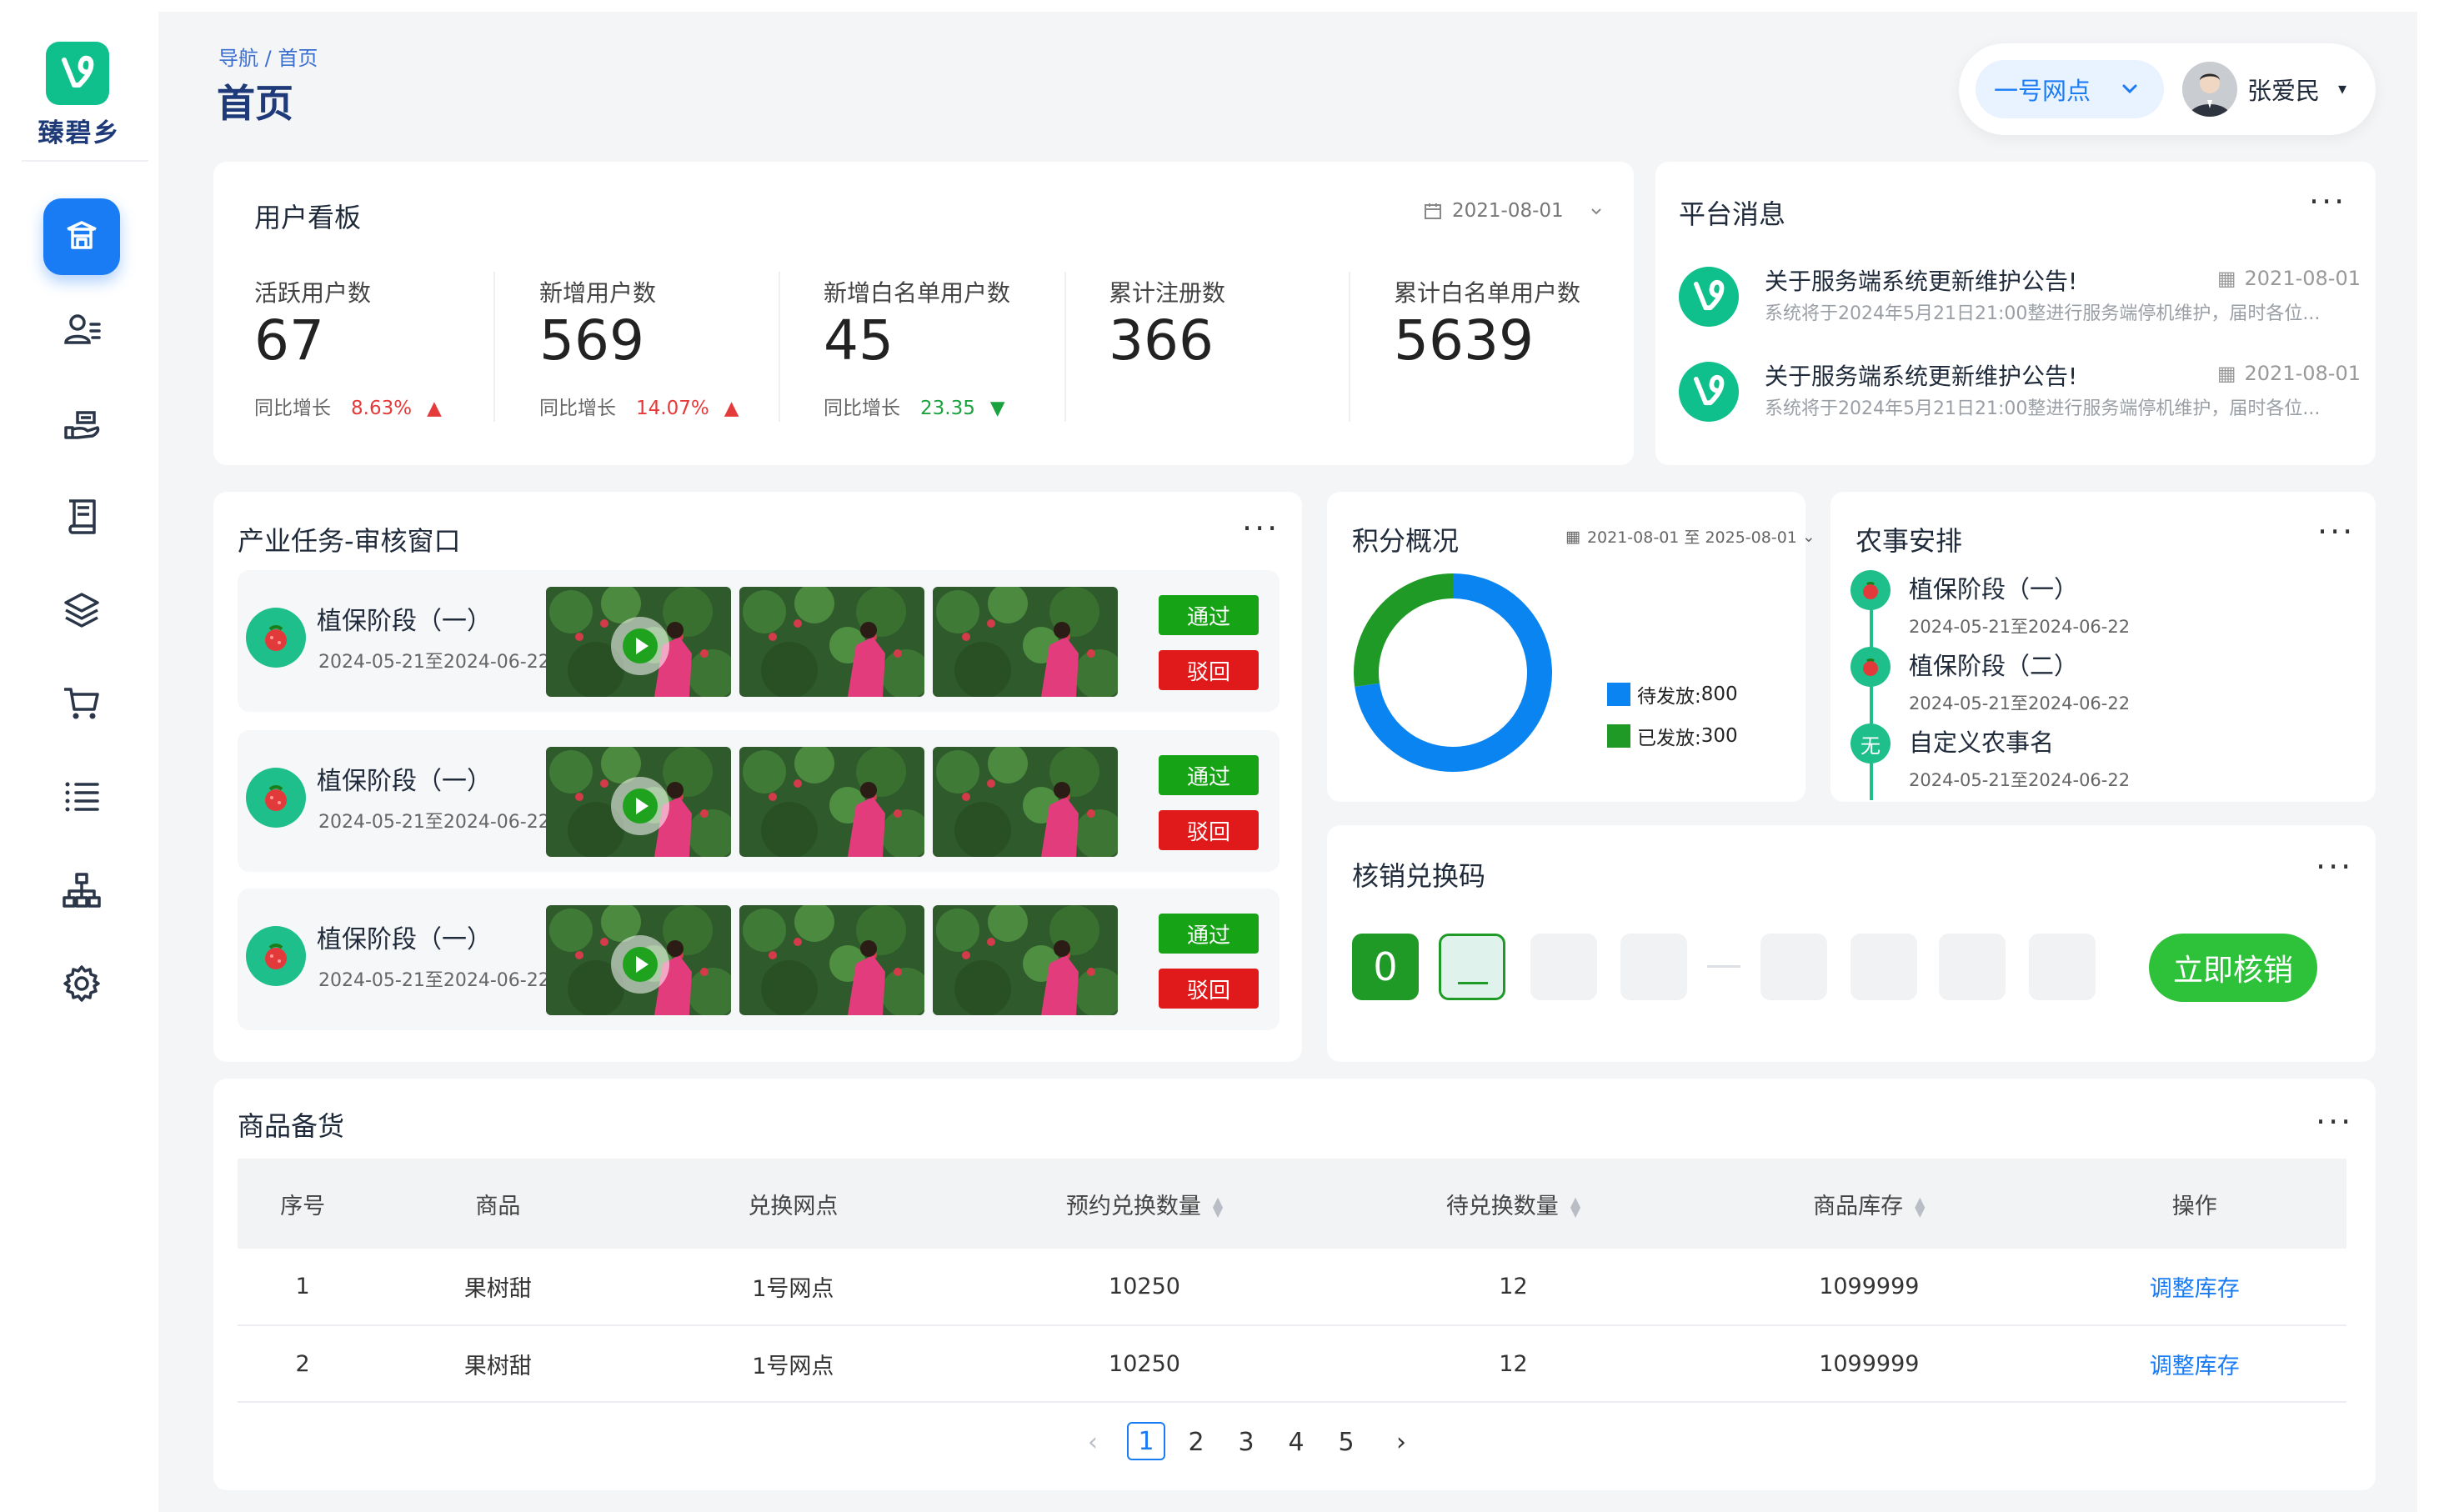 The width and height of the screenshot is (2459, 1512). What do you see at coordinates (2019, 681) in the screenshot?
I see `farm-item: 植保阶段（二） 2024-05-21至2024-06-22` at bounding box center [2019, 681].